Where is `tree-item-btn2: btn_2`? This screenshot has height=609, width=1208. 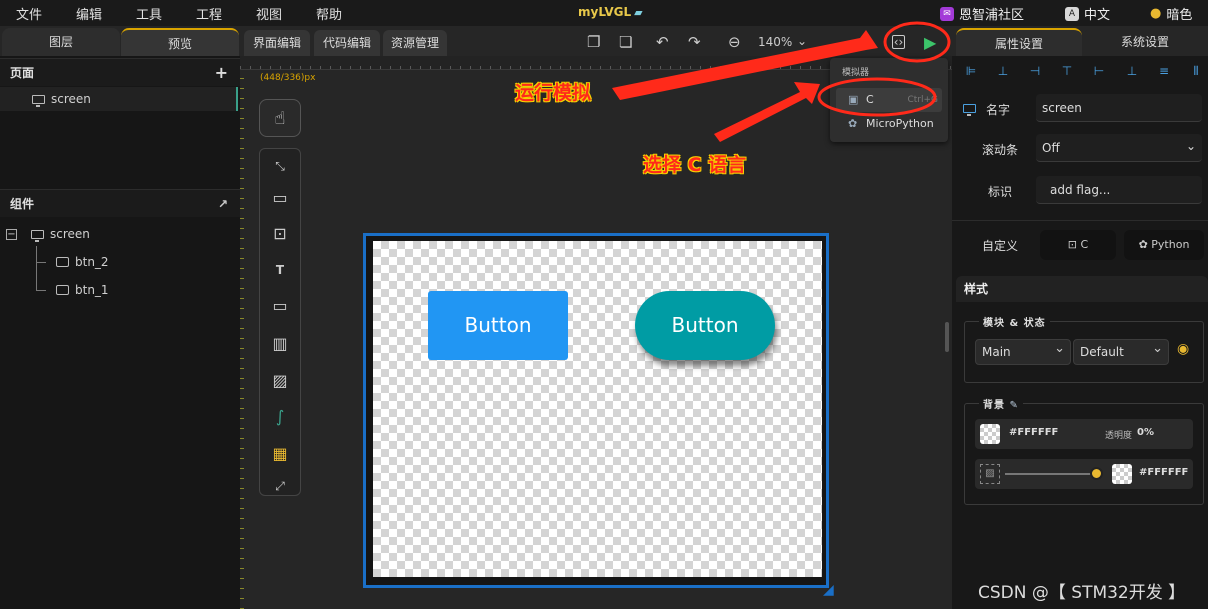
tree-item-btn2: btn_2 is located at coordinates (82, 262).